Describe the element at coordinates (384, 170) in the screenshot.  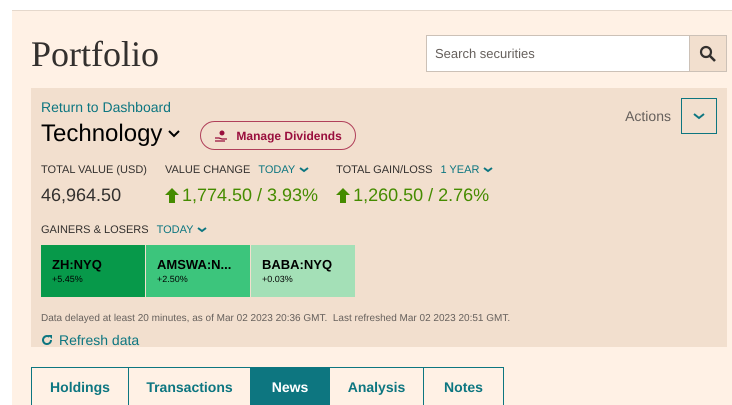
I see `stat-label: TOTAL GAIN/LOSS` at that location.